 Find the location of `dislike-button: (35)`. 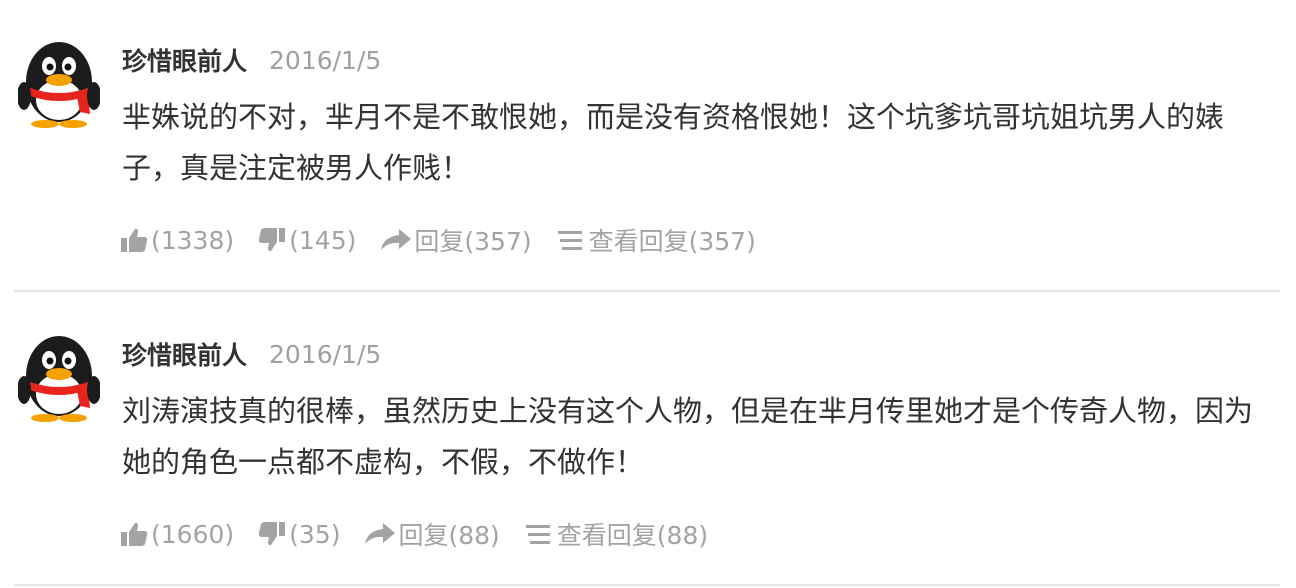

dislike-button: (35) is located at coordinates (299, 534).